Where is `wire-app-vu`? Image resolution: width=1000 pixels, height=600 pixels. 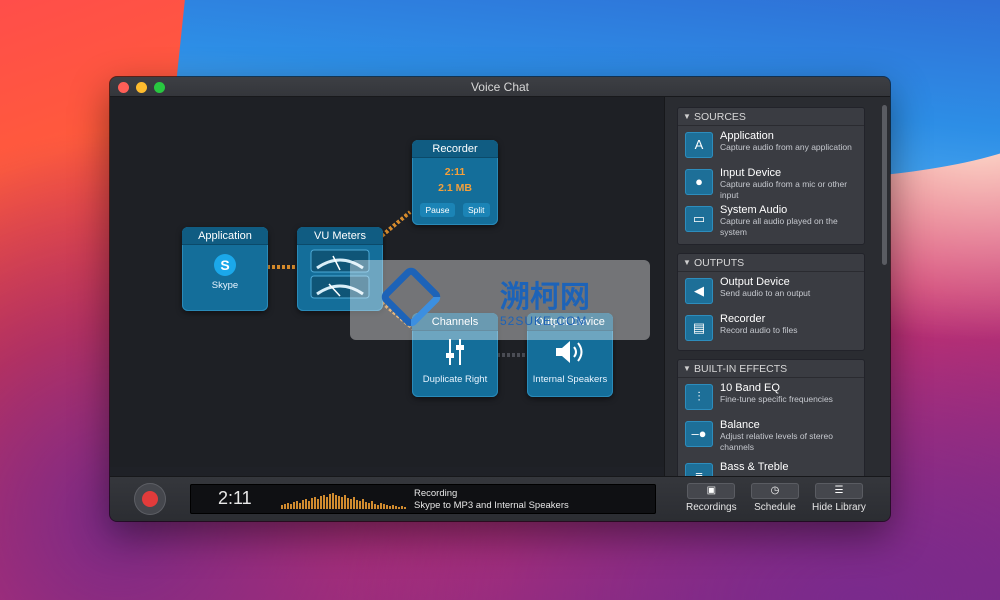
wire-app-vu is located at coordinates (282, 267).